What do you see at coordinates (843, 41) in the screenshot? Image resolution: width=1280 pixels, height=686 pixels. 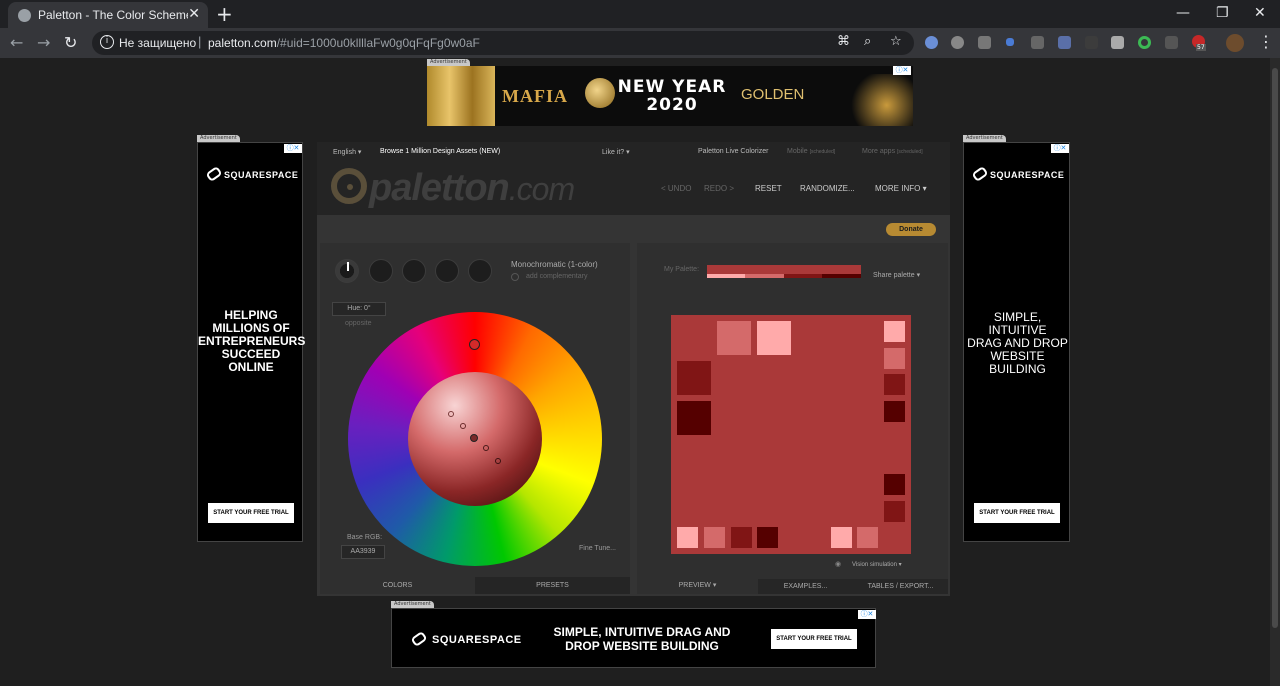 I see `translate-icon: ⌘` at bounding box center [843, 41].